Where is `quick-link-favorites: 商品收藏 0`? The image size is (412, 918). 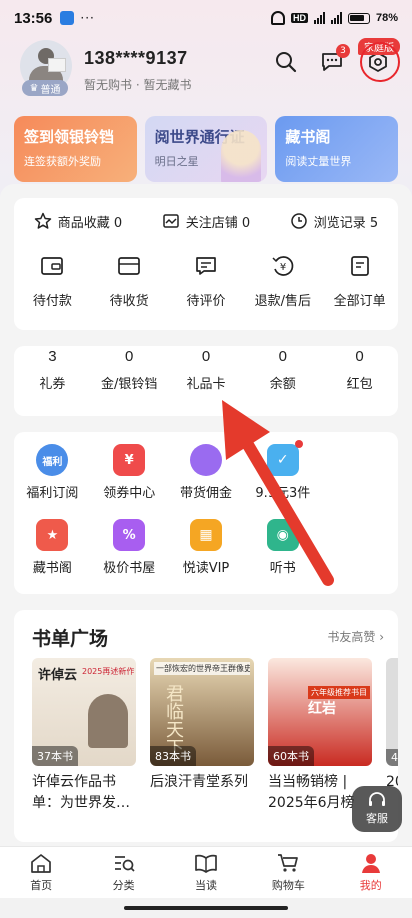 quick-link-favorites: 商品收藏 0 is located at coordinates (78, 221).